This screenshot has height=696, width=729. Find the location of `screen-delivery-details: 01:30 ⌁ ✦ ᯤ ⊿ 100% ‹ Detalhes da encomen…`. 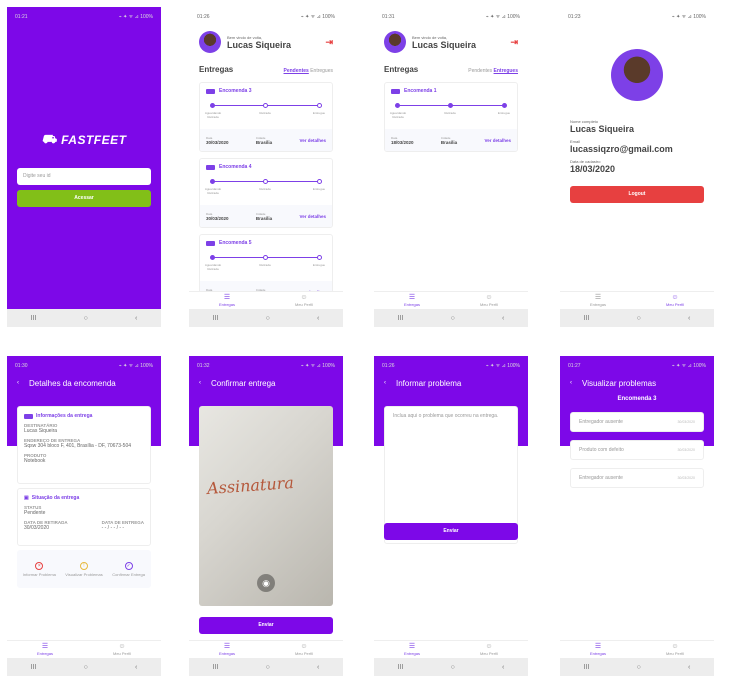

screen-delivery-details: 01:30 ⌁ ✦ ᯤ ⊿ 100% ‹ Detalhes da encomen… is located at coordinates (84, 516).